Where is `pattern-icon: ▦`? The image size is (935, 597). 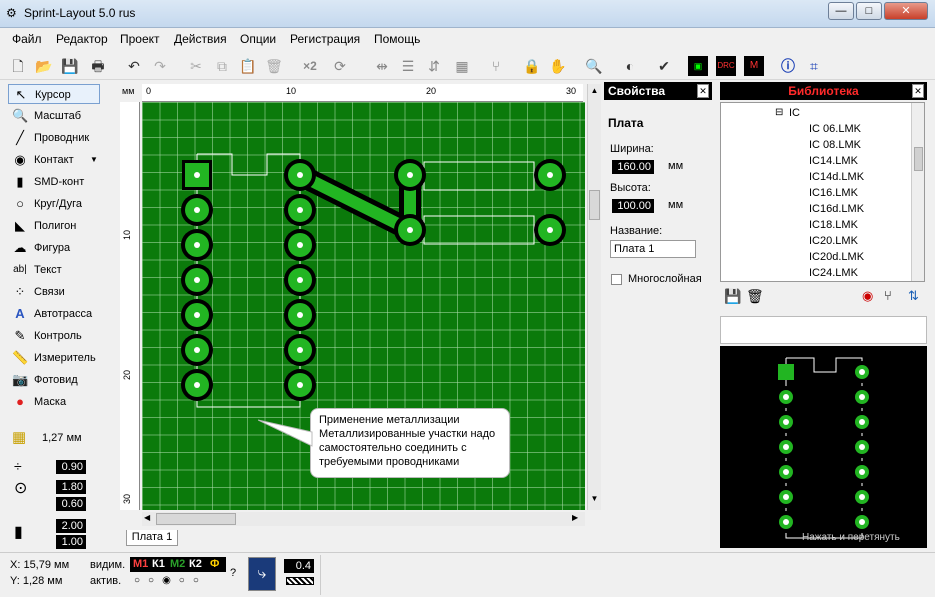 pattern-icon: ▦ is located at coordinates (462, 66).